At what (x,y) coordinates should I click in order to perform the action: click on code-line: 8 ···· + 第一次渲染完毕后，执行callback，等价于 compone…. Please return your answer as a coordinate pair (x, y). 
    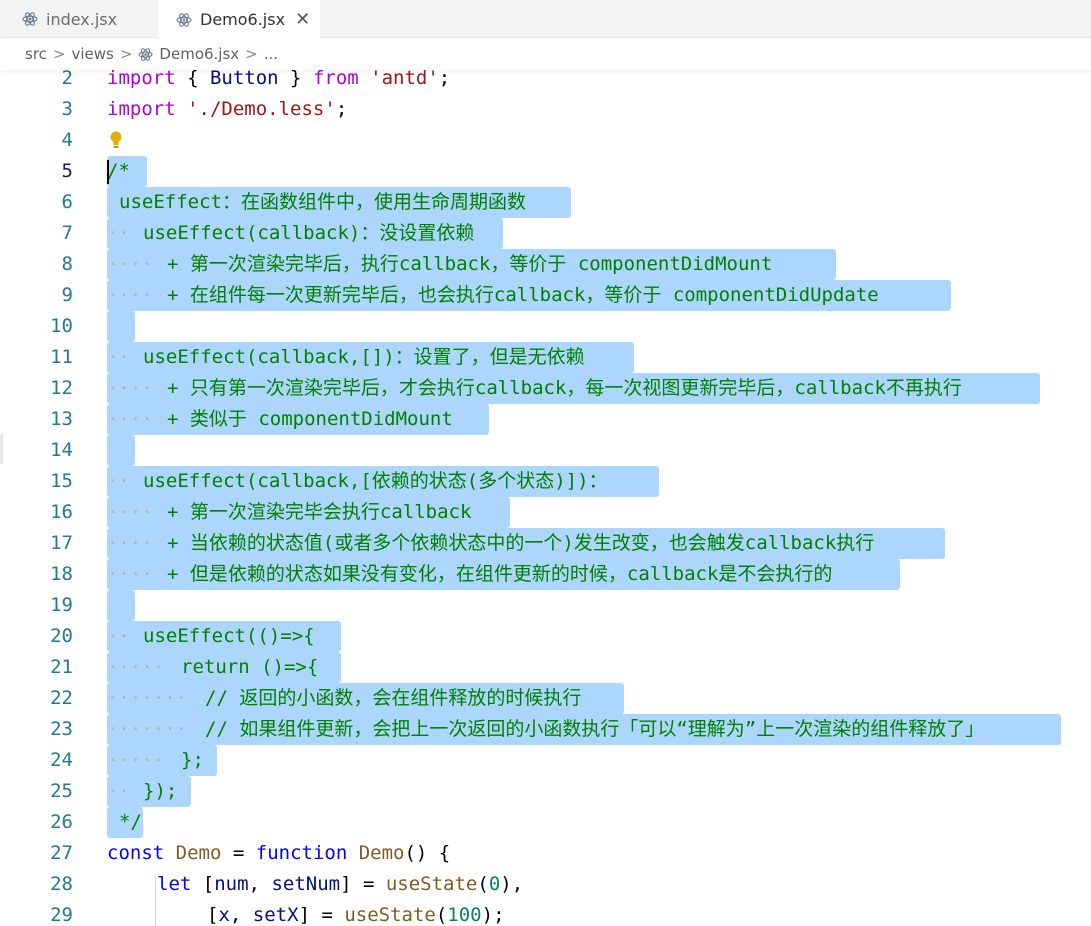
    Looking at the image, I should click on (545, 264).